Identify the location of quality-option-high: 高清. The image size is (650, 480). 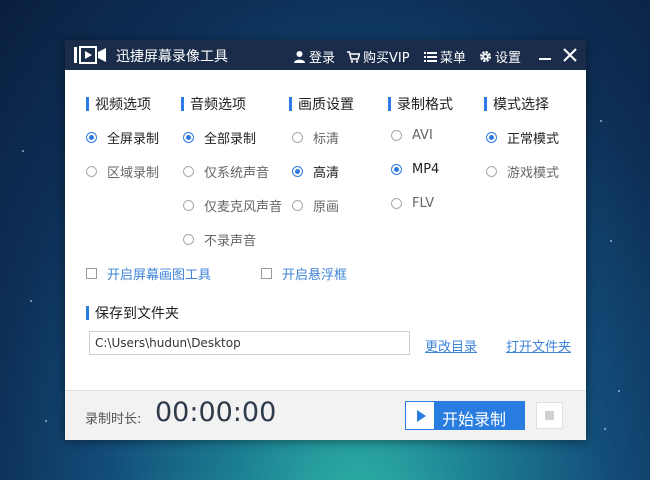
(315, 171).